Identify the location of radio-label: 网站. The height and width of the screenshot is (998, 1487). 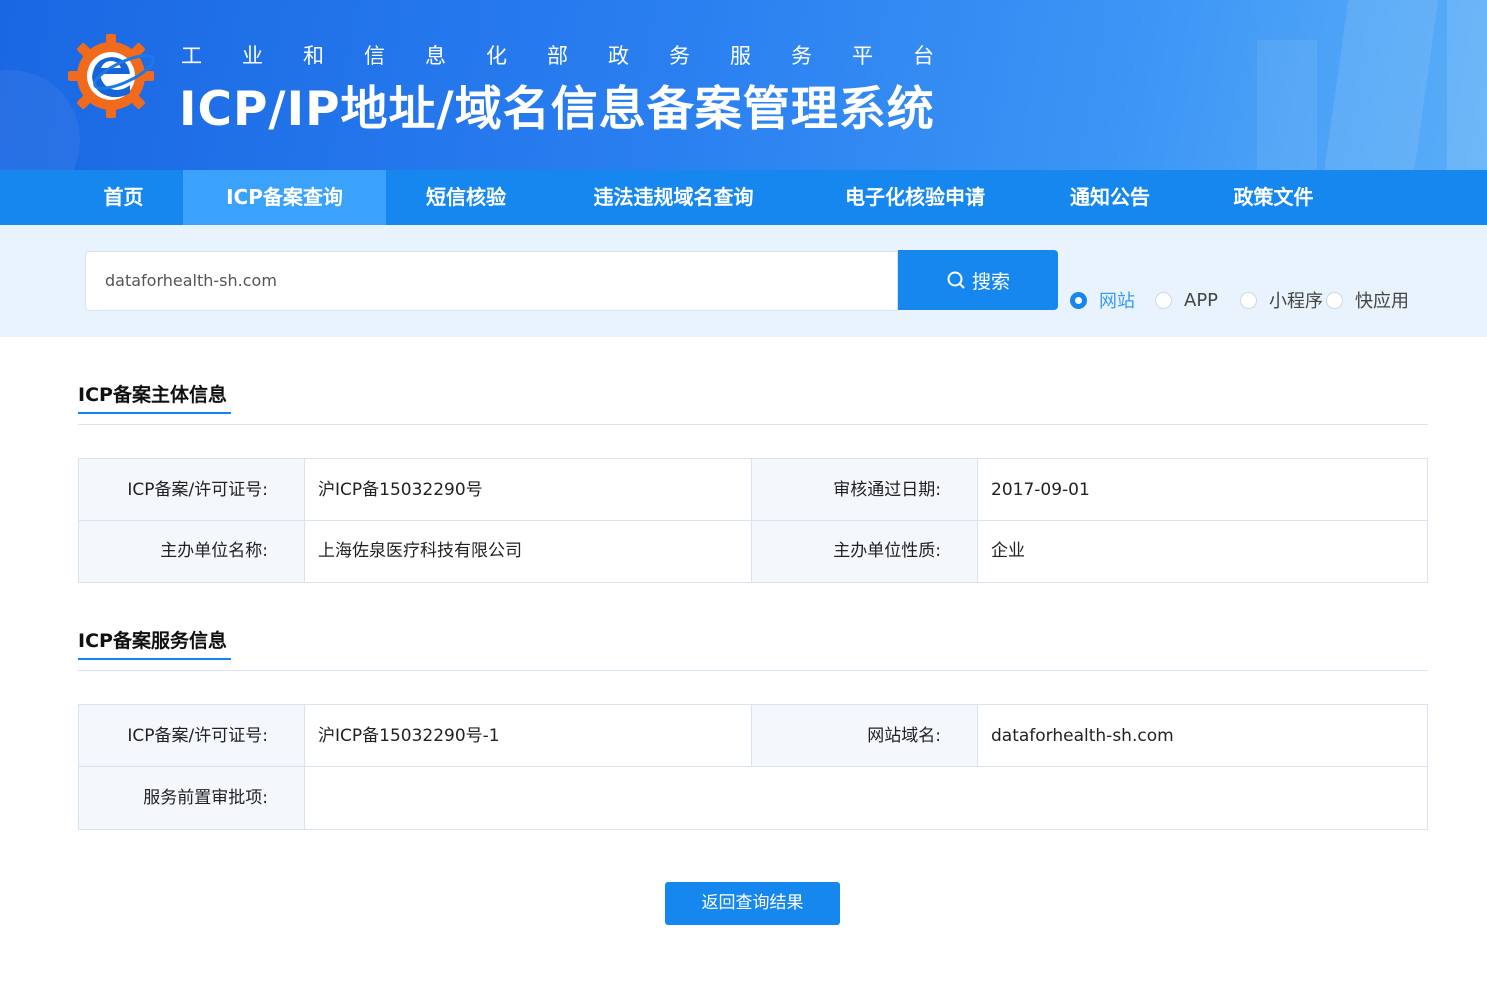
(1117, 301).